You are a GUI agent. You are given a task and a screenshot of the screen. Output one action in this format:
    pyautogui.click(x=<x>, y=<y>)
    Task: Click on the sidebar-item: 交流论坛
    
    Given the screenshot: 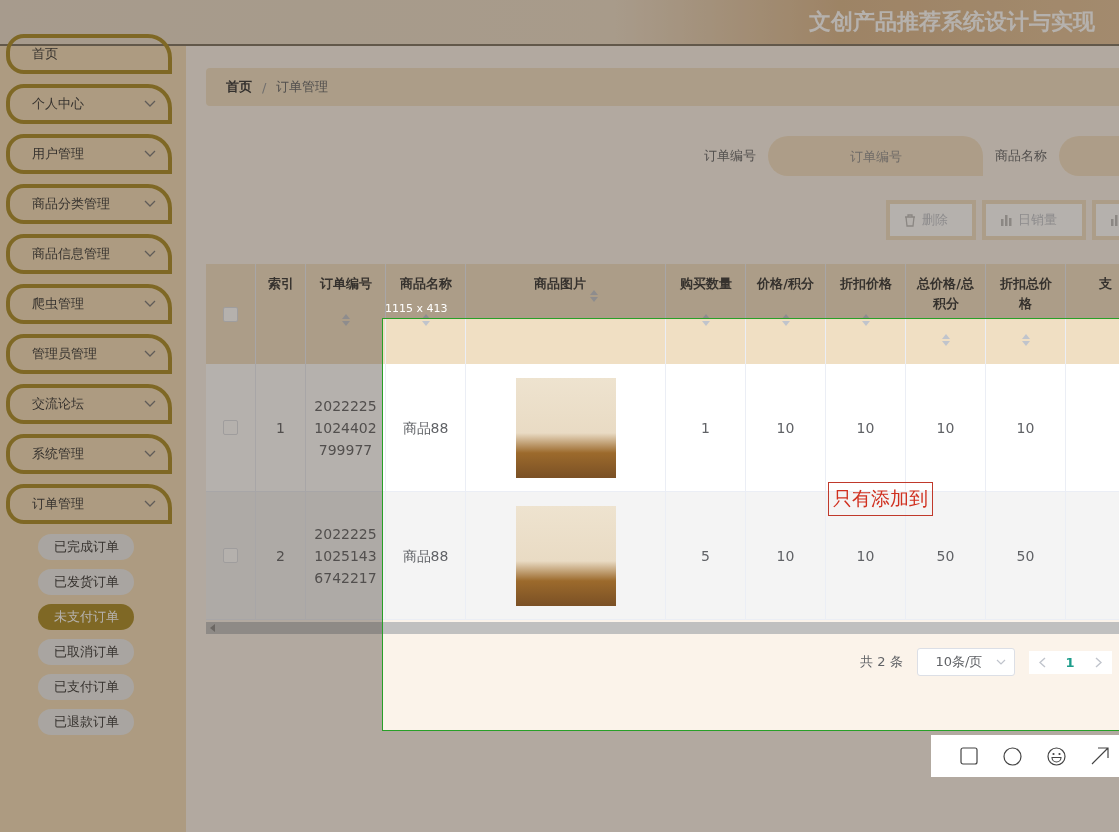 What is the action you would take?
    pyautogui.click(x=89, y=404)
    